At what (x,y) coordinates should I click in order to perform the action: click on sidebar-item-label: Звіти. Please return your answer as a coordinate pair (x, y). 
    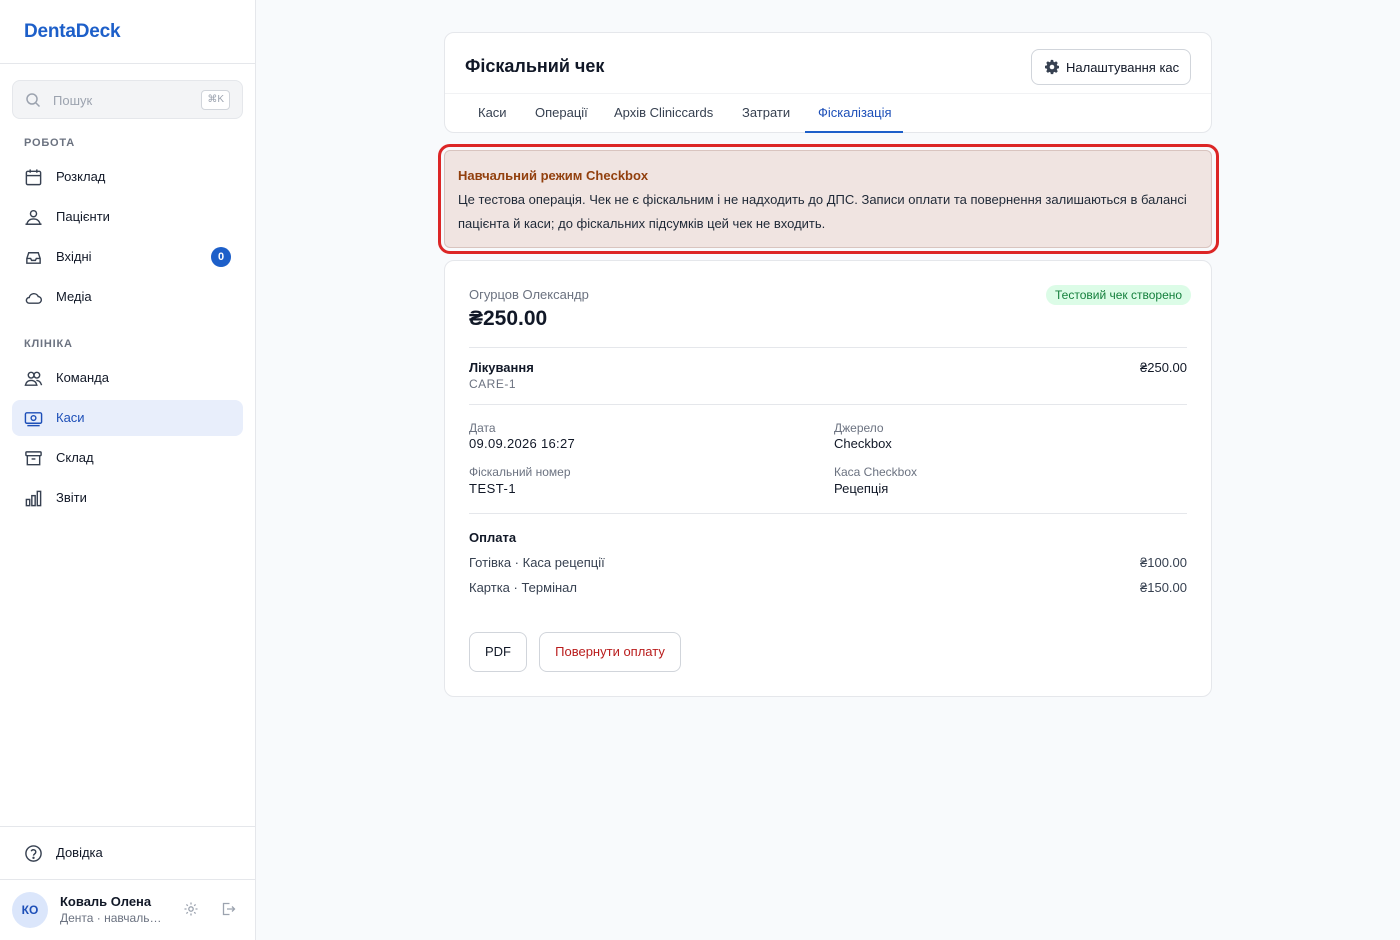
    Looking at the image, I should click on (71, 497).